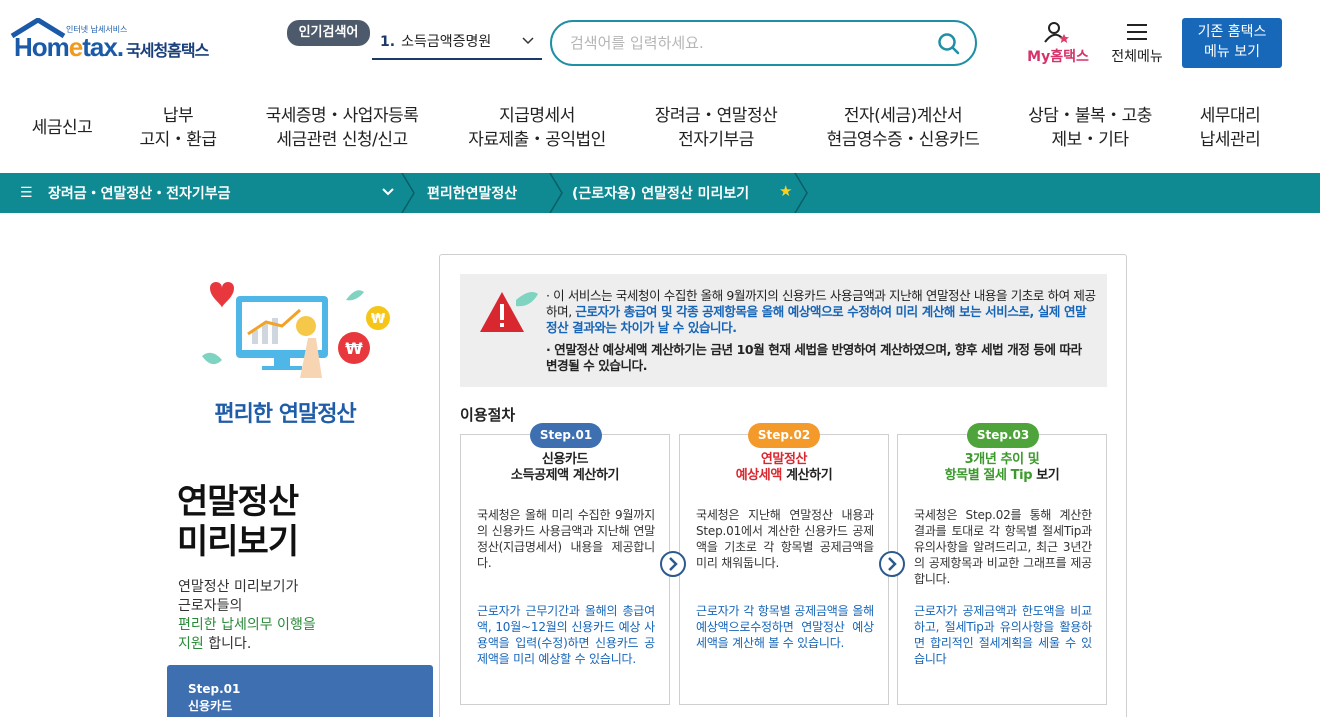 Image resolution: width=1320 pixels, height=717 pixels. I want to click on promo-description: 연말정산 미리보기가 근로자들의 편리한 납세의무 이행을 지원 합니다., so click(247, 615).